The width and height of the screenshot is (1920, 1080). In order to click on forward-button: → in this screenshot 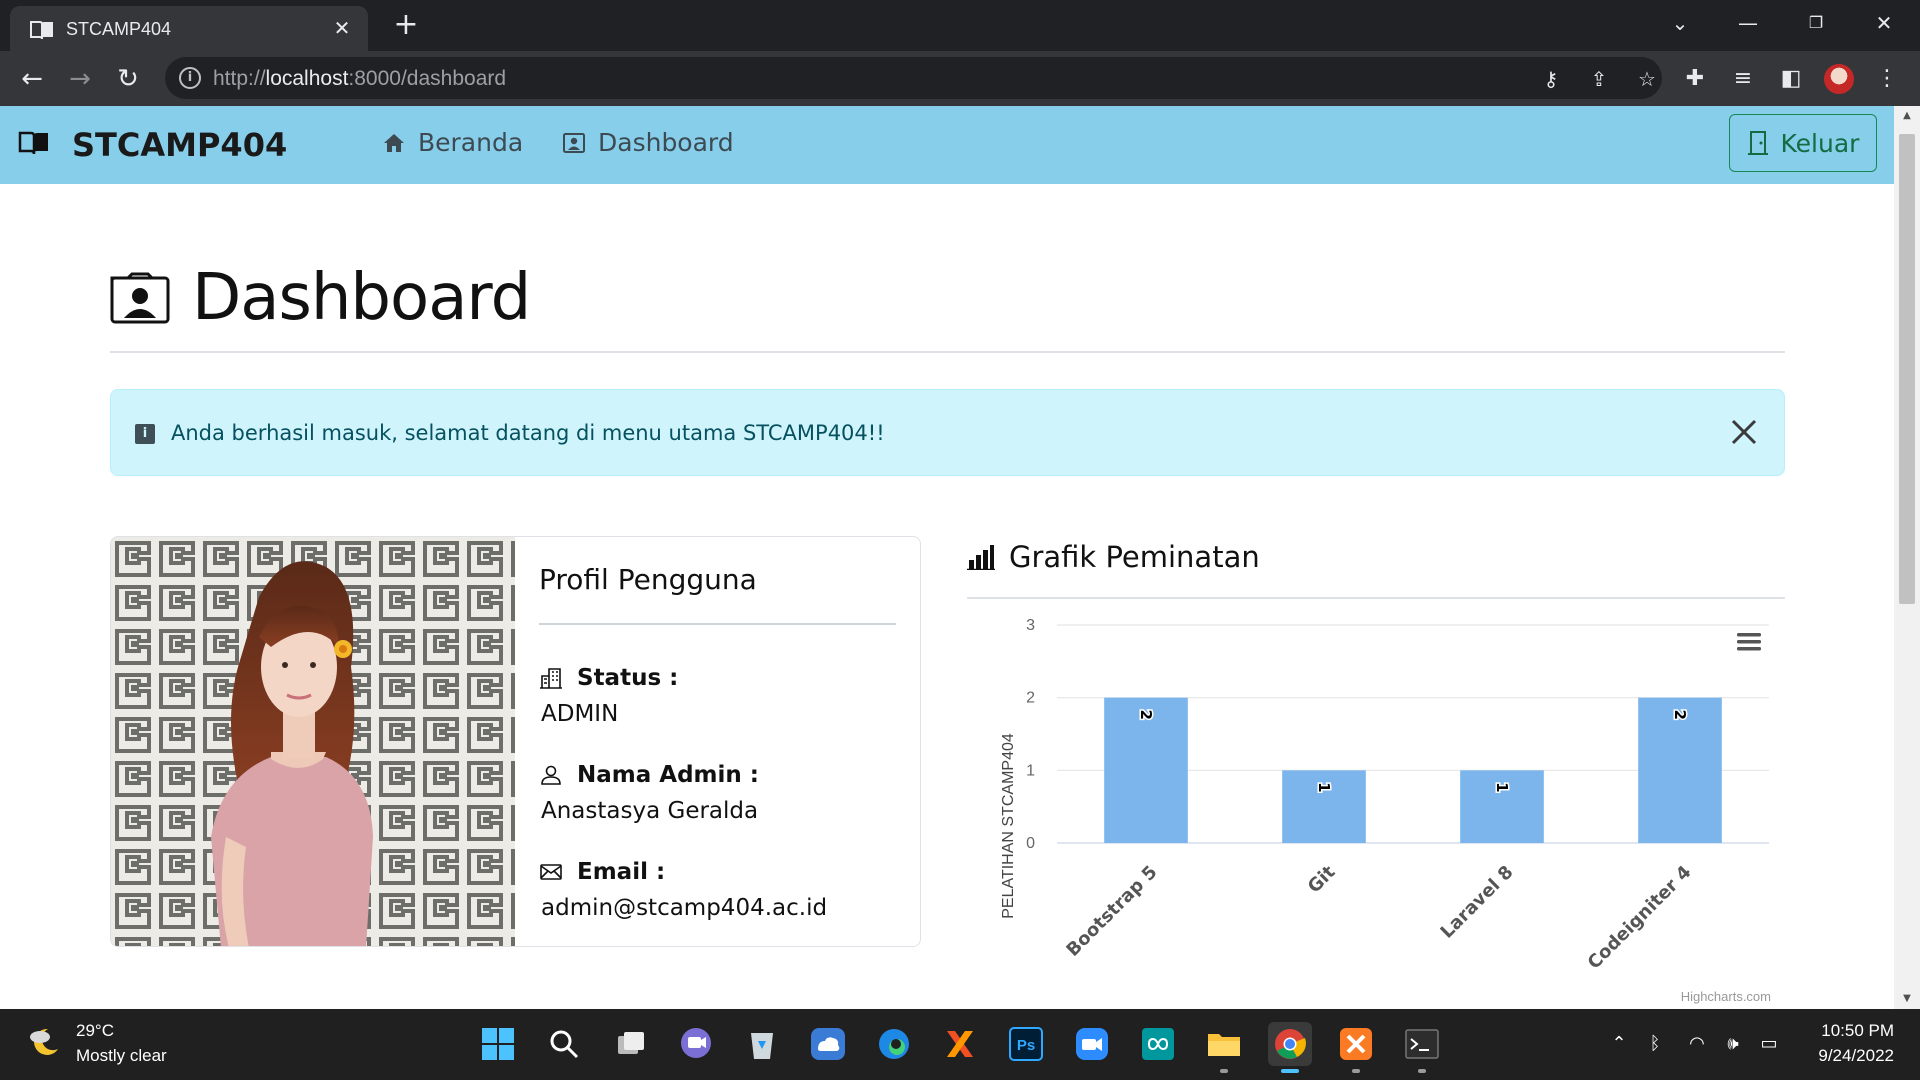, I will do `click(80, 79)`.